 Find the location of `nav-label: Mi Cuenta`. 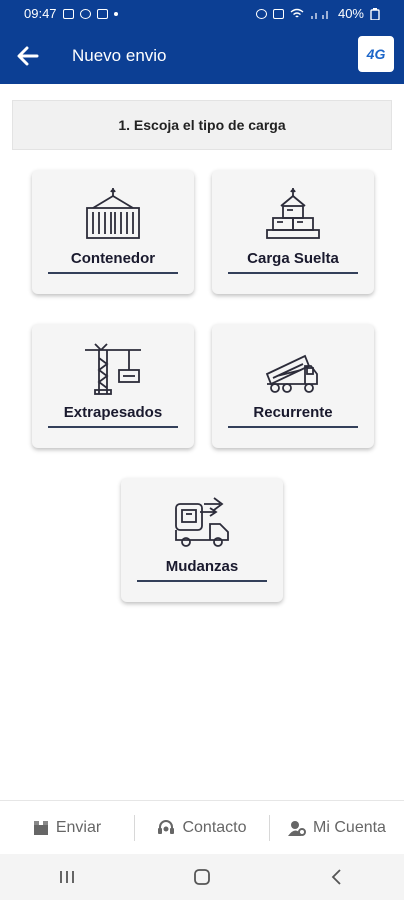

nav-label: Mi Cuenta is located at coordinates (349, 827).